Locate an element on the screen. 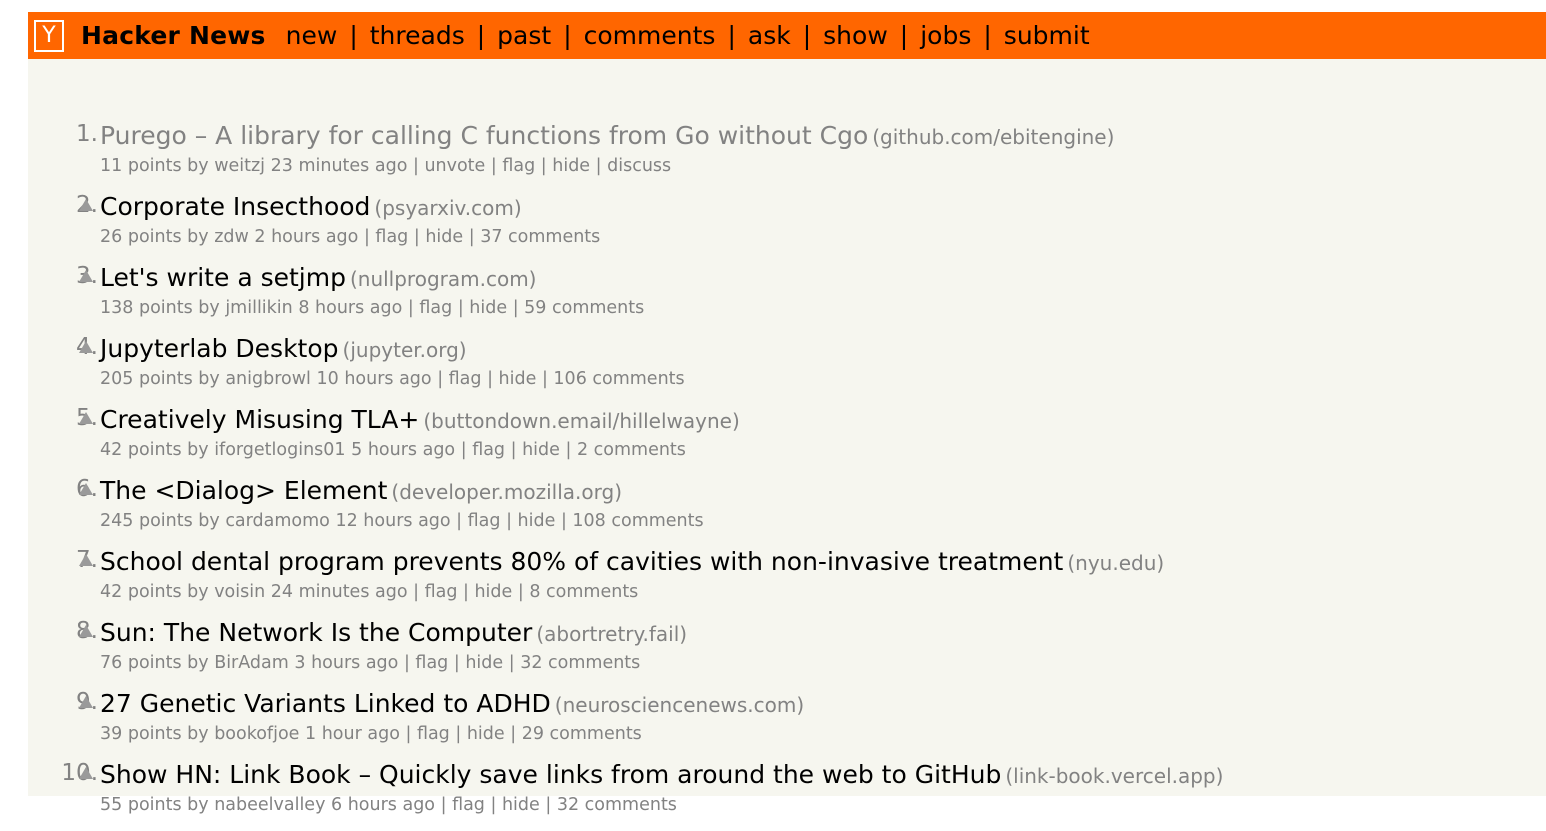 Image resolution: width=1546 pixels, height=831 pixels. story-user-link: bookofjoe is located at coordinates (256, 734).